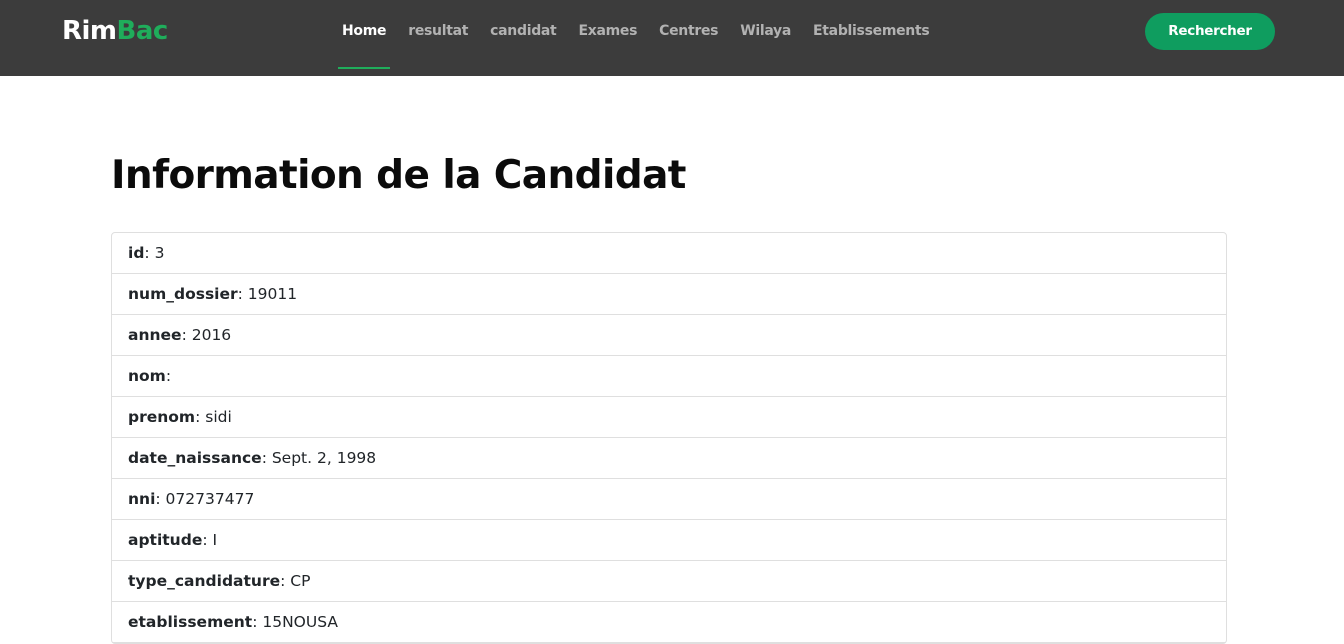  Describe the element at coordinates (669, 581) in the screenshot. I see `info-row-type-candidature: type_candidature: CP` at that location.